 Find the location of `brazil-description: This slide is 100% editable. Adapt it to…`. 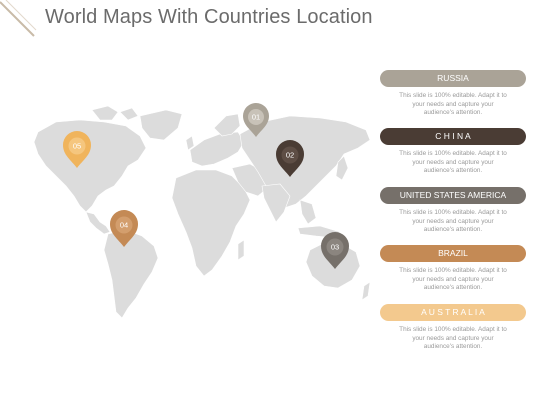

brazil-description: This slide is 100% editable. Adapt it to… is located at coordinates (453, 279).